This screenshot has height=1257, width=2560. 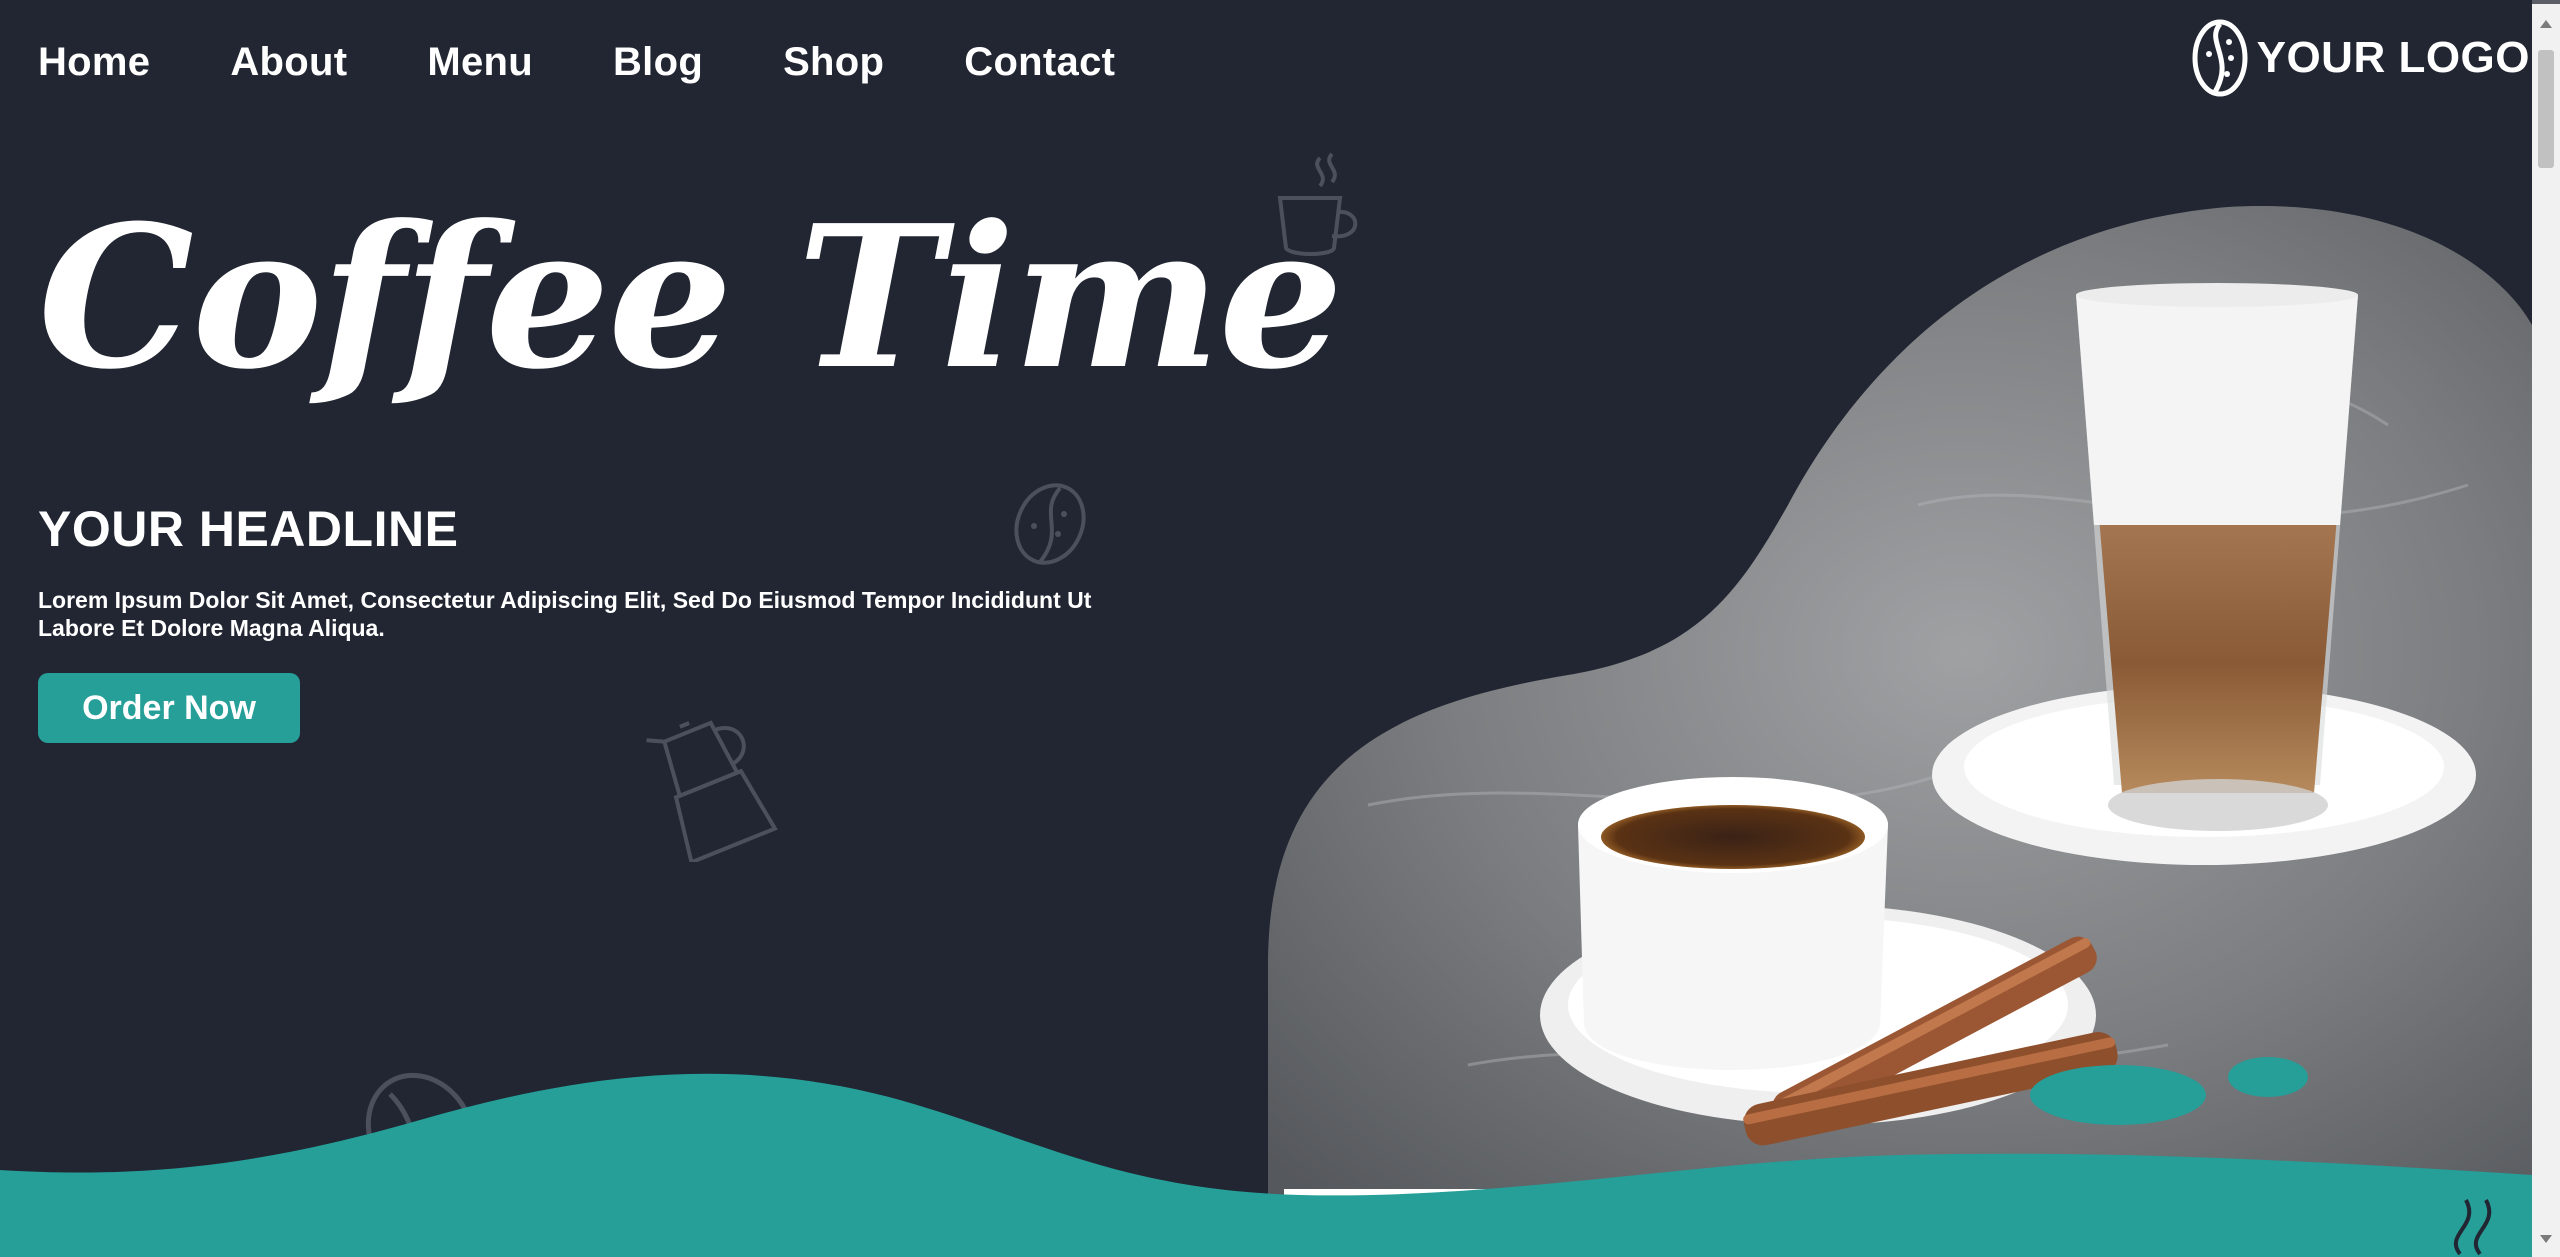 What do you see at coordinates (658, 62) in the screenshot?
I see `nav-blog: Blog` at bounding box center [658, 62].